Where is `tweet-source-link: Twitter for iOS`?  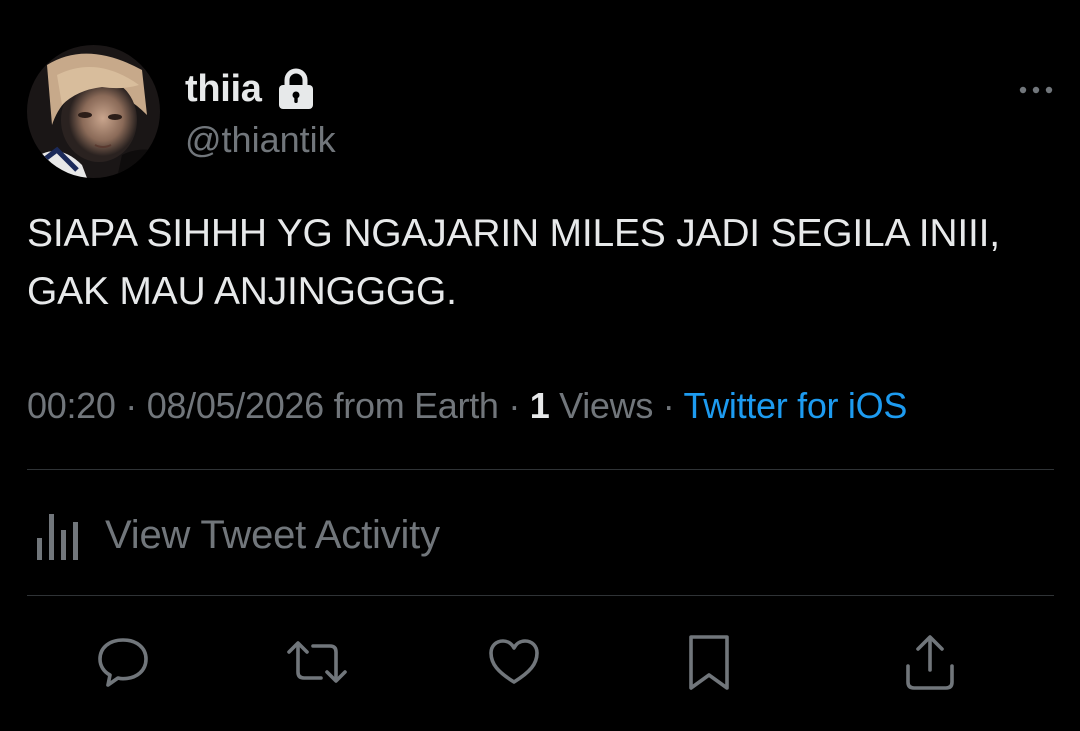
tweet-source-link: Twitter for iOS is located at coordinates (796, 405).